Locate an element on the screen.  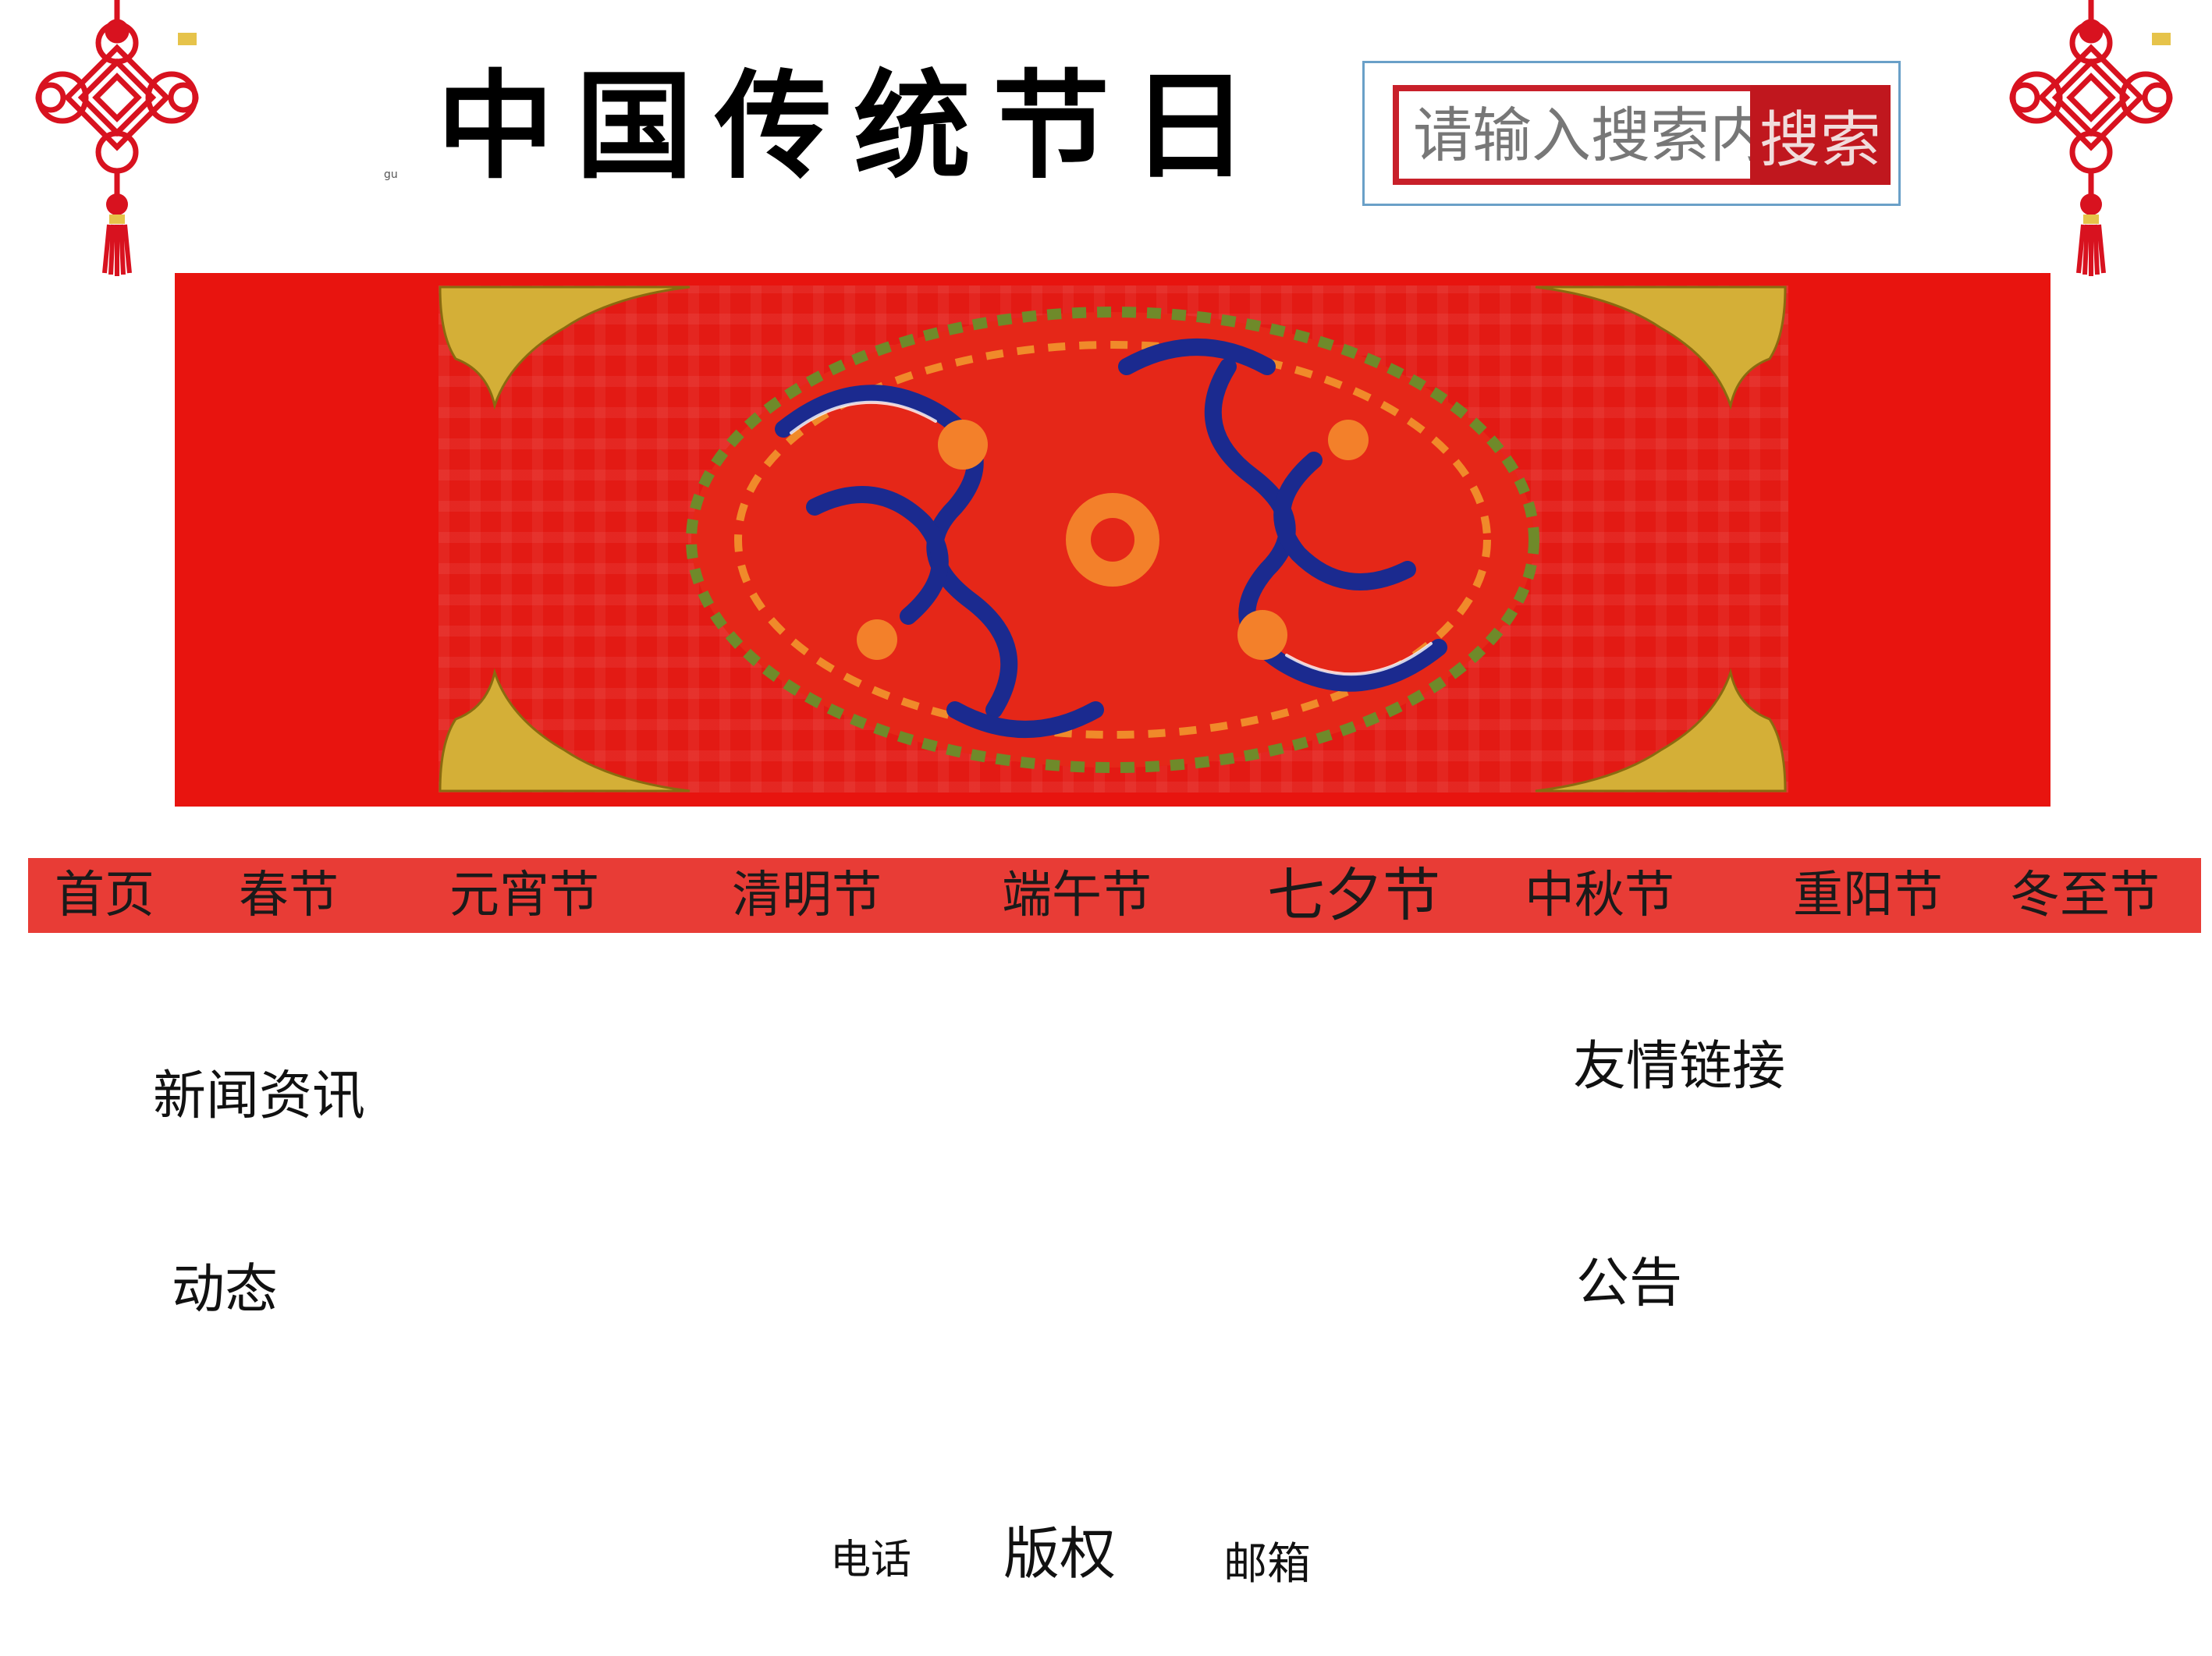
page-title: 中国传统节日 is located at coordinates (854, 127).